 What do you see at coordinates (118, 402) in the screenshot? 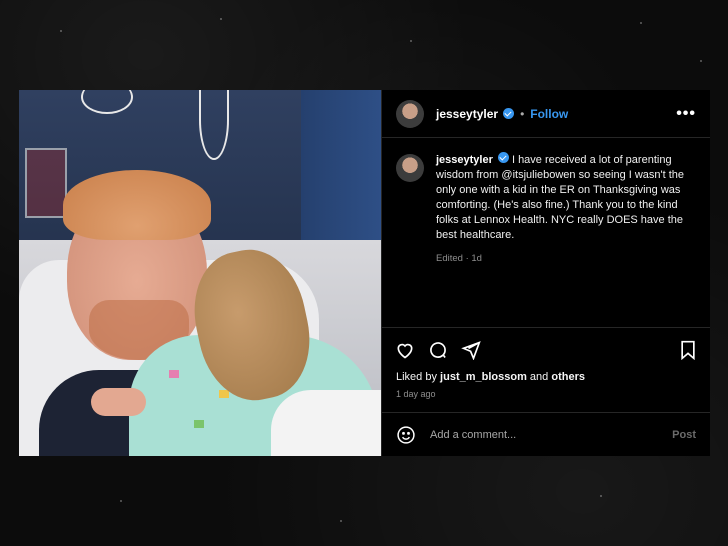
I see `photo-child-hand` at bounding box center [118, 402].